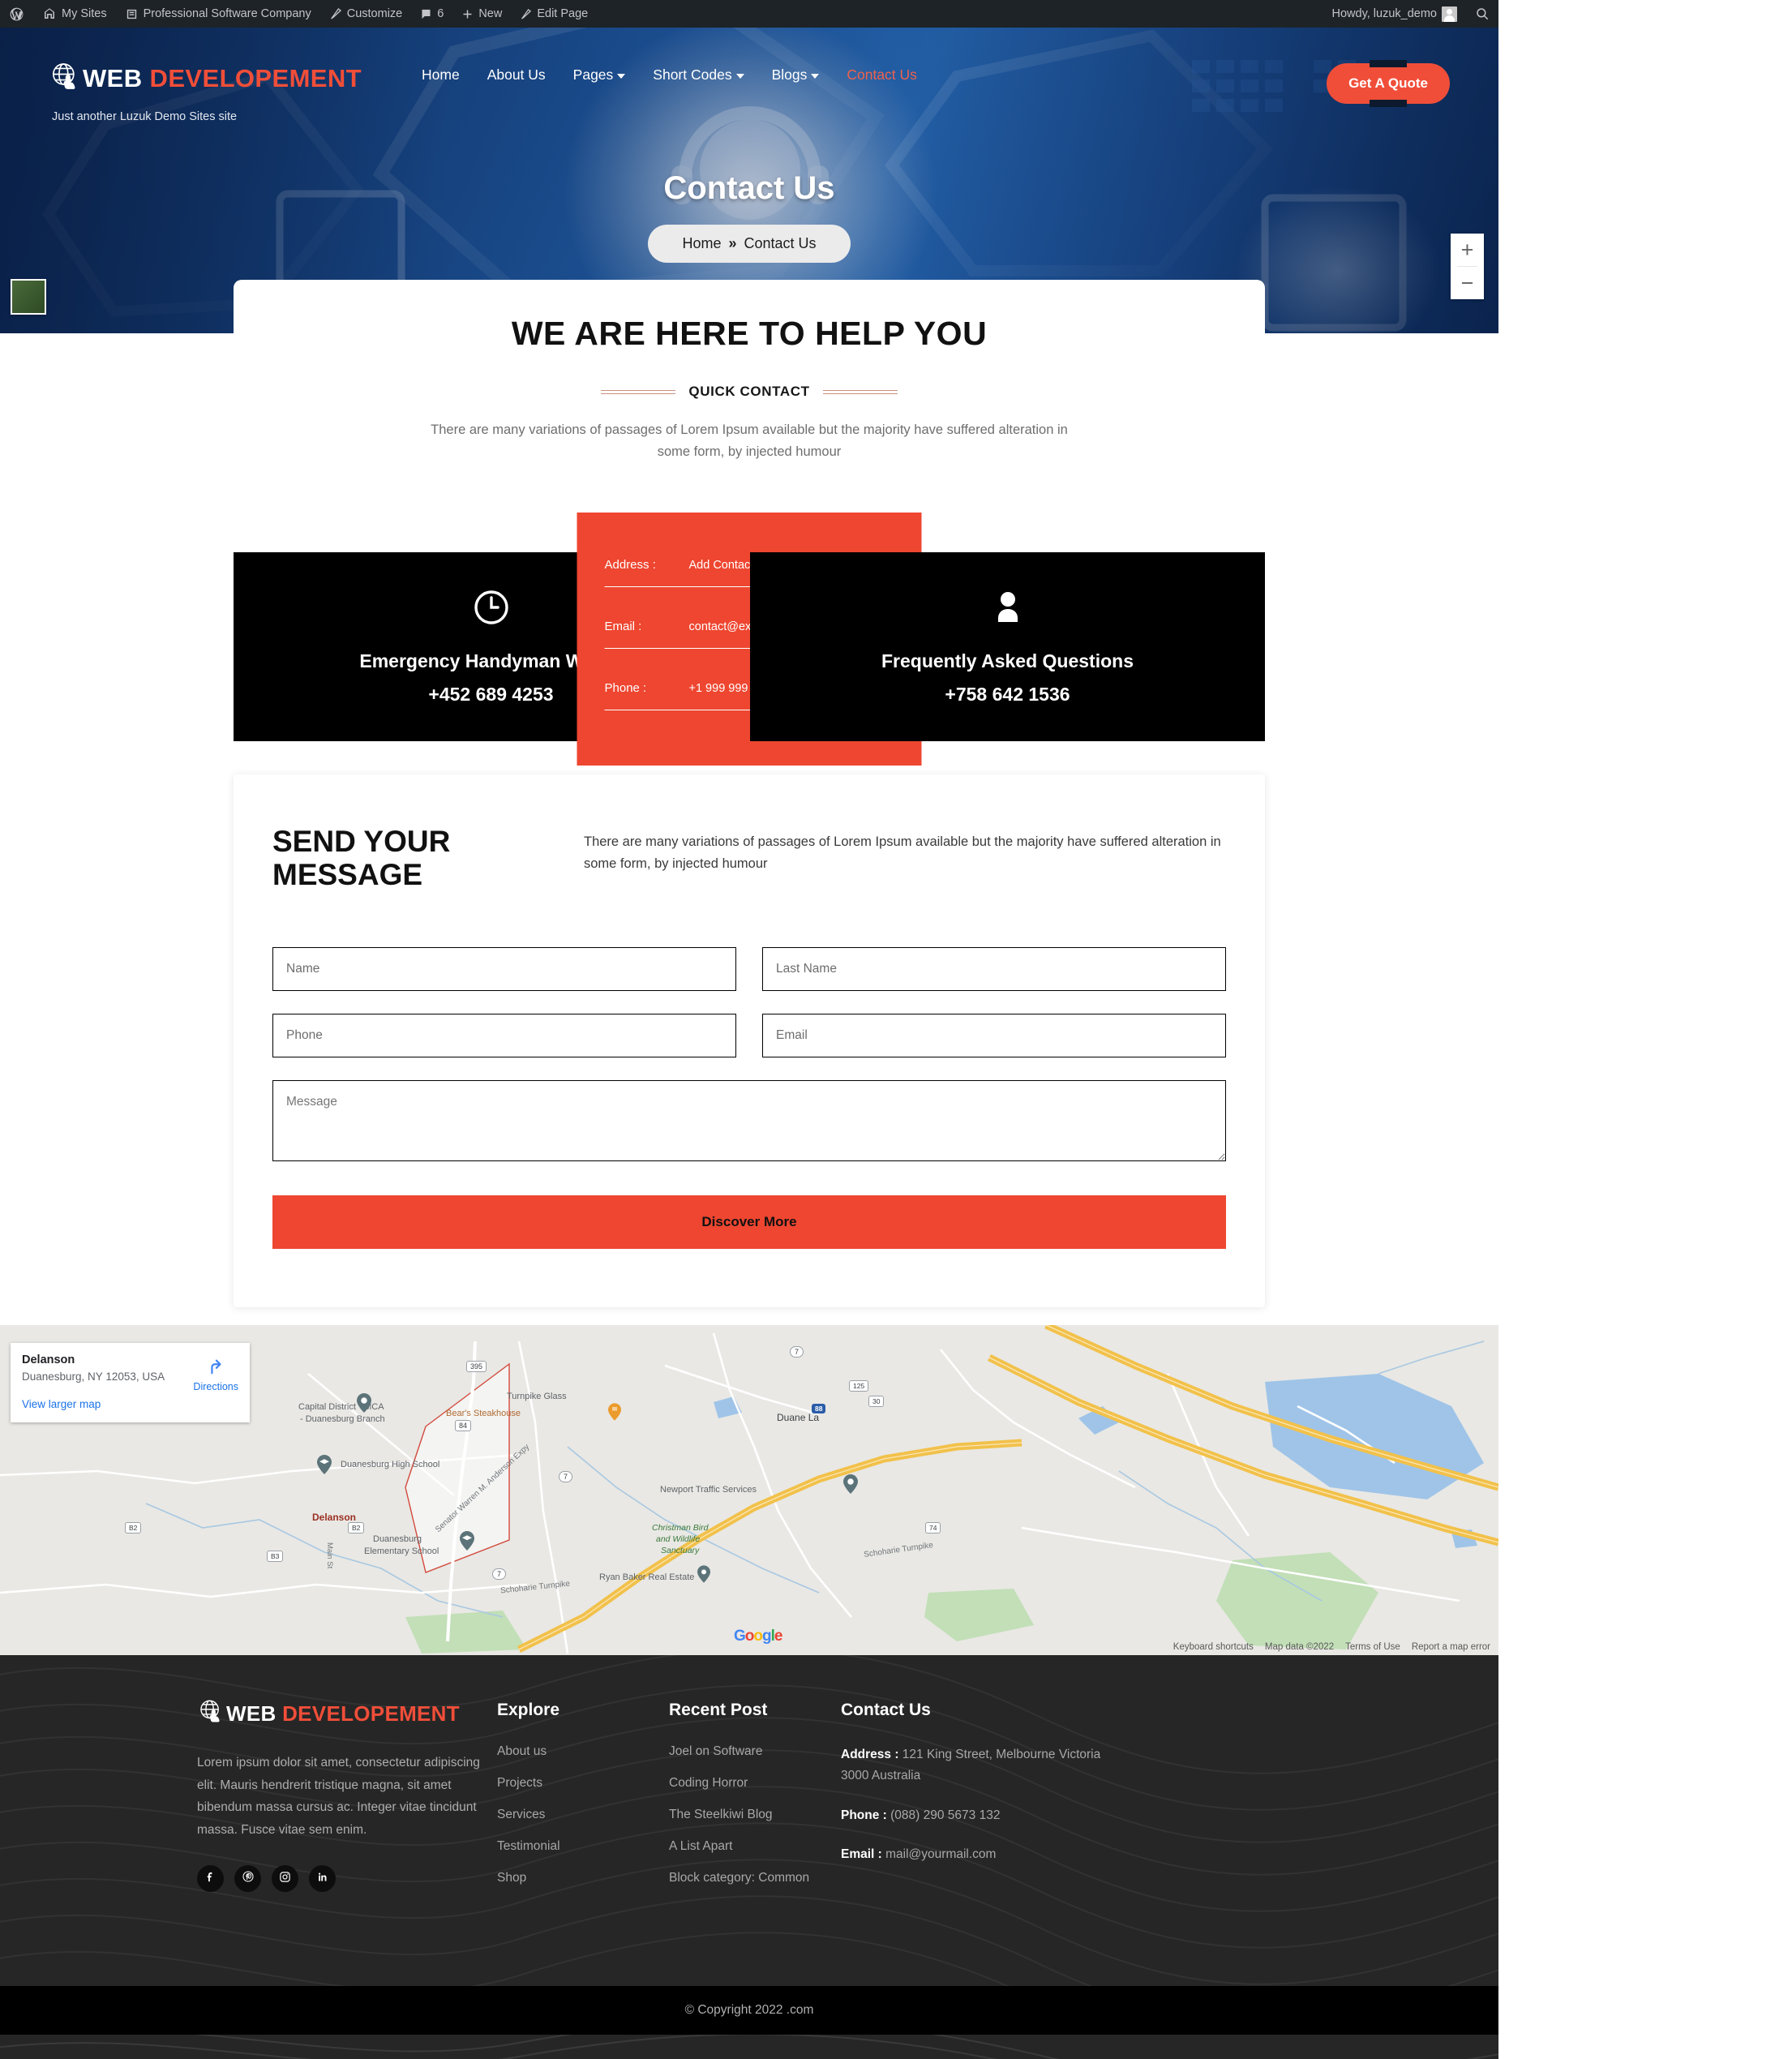 The image size is (1792, 2059). What do you see at coordinates (701, 243) in the screenshot?
I see `breadcrumb-home: Home` at bounding box center [701, 243].